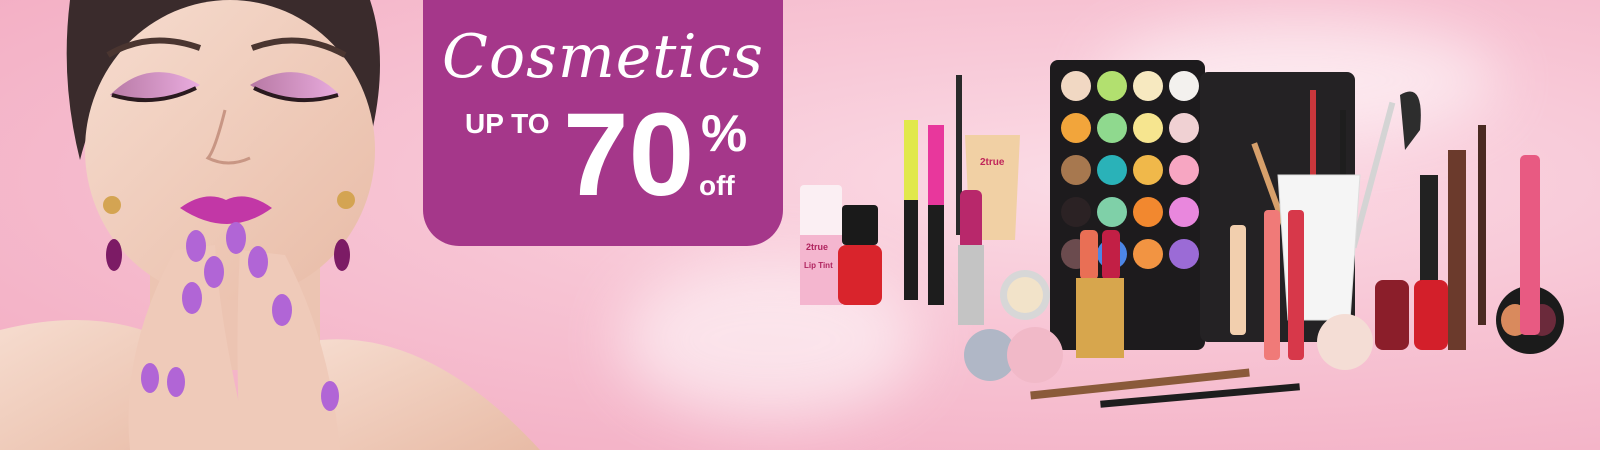 The width and height of the screenshot is (1600, 450). Describe the element at coordinates (1165, 388) in the screenshot. I see `eyeliner-pencil-icon` at that location.